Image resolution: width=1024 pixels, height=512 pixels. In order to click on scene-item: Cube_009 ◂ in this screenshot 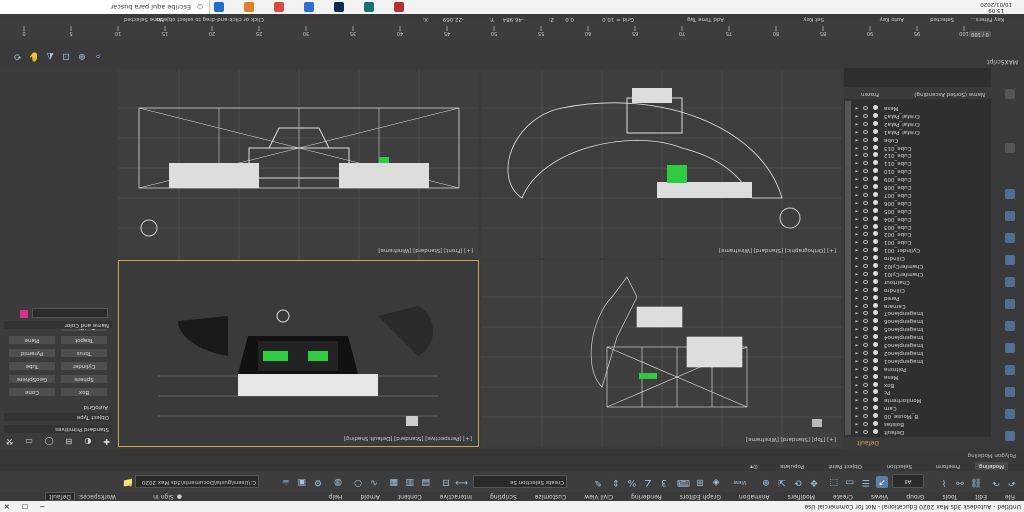, I will do `click(921, 178)`.